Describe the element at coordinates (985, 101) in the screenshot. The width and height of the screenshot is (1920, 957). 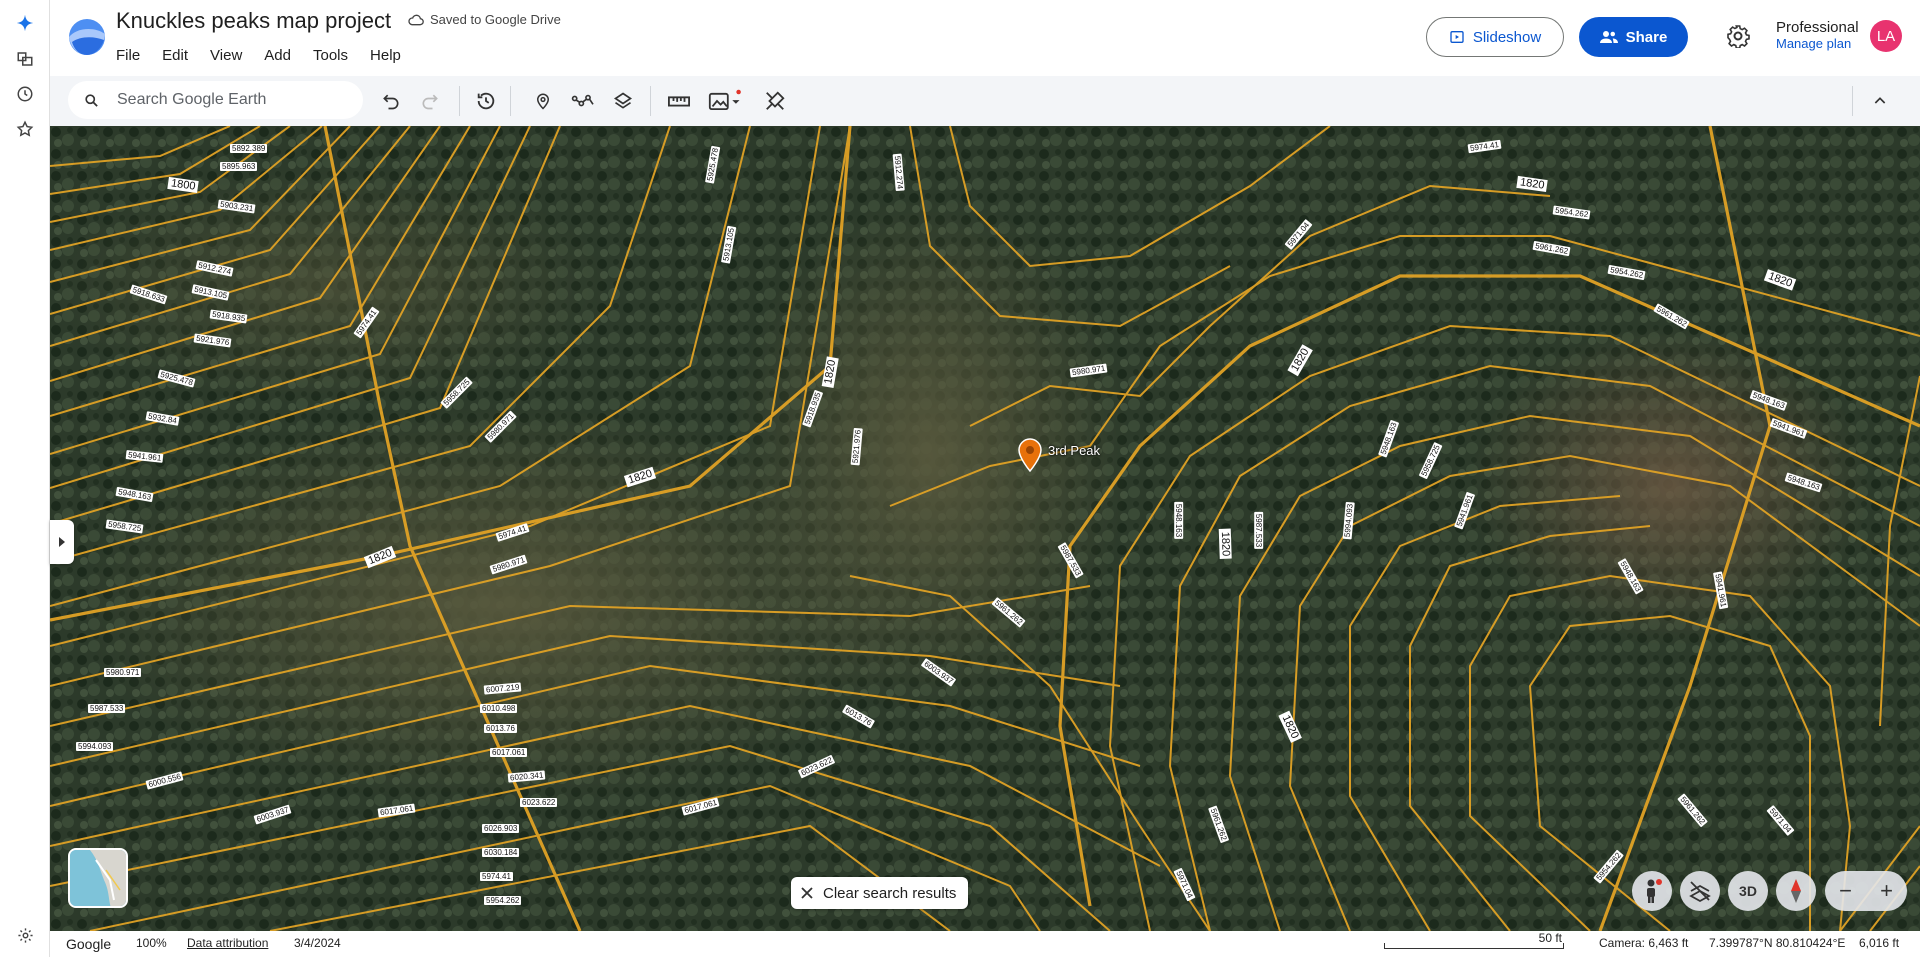
I see `toolbar` at that location.